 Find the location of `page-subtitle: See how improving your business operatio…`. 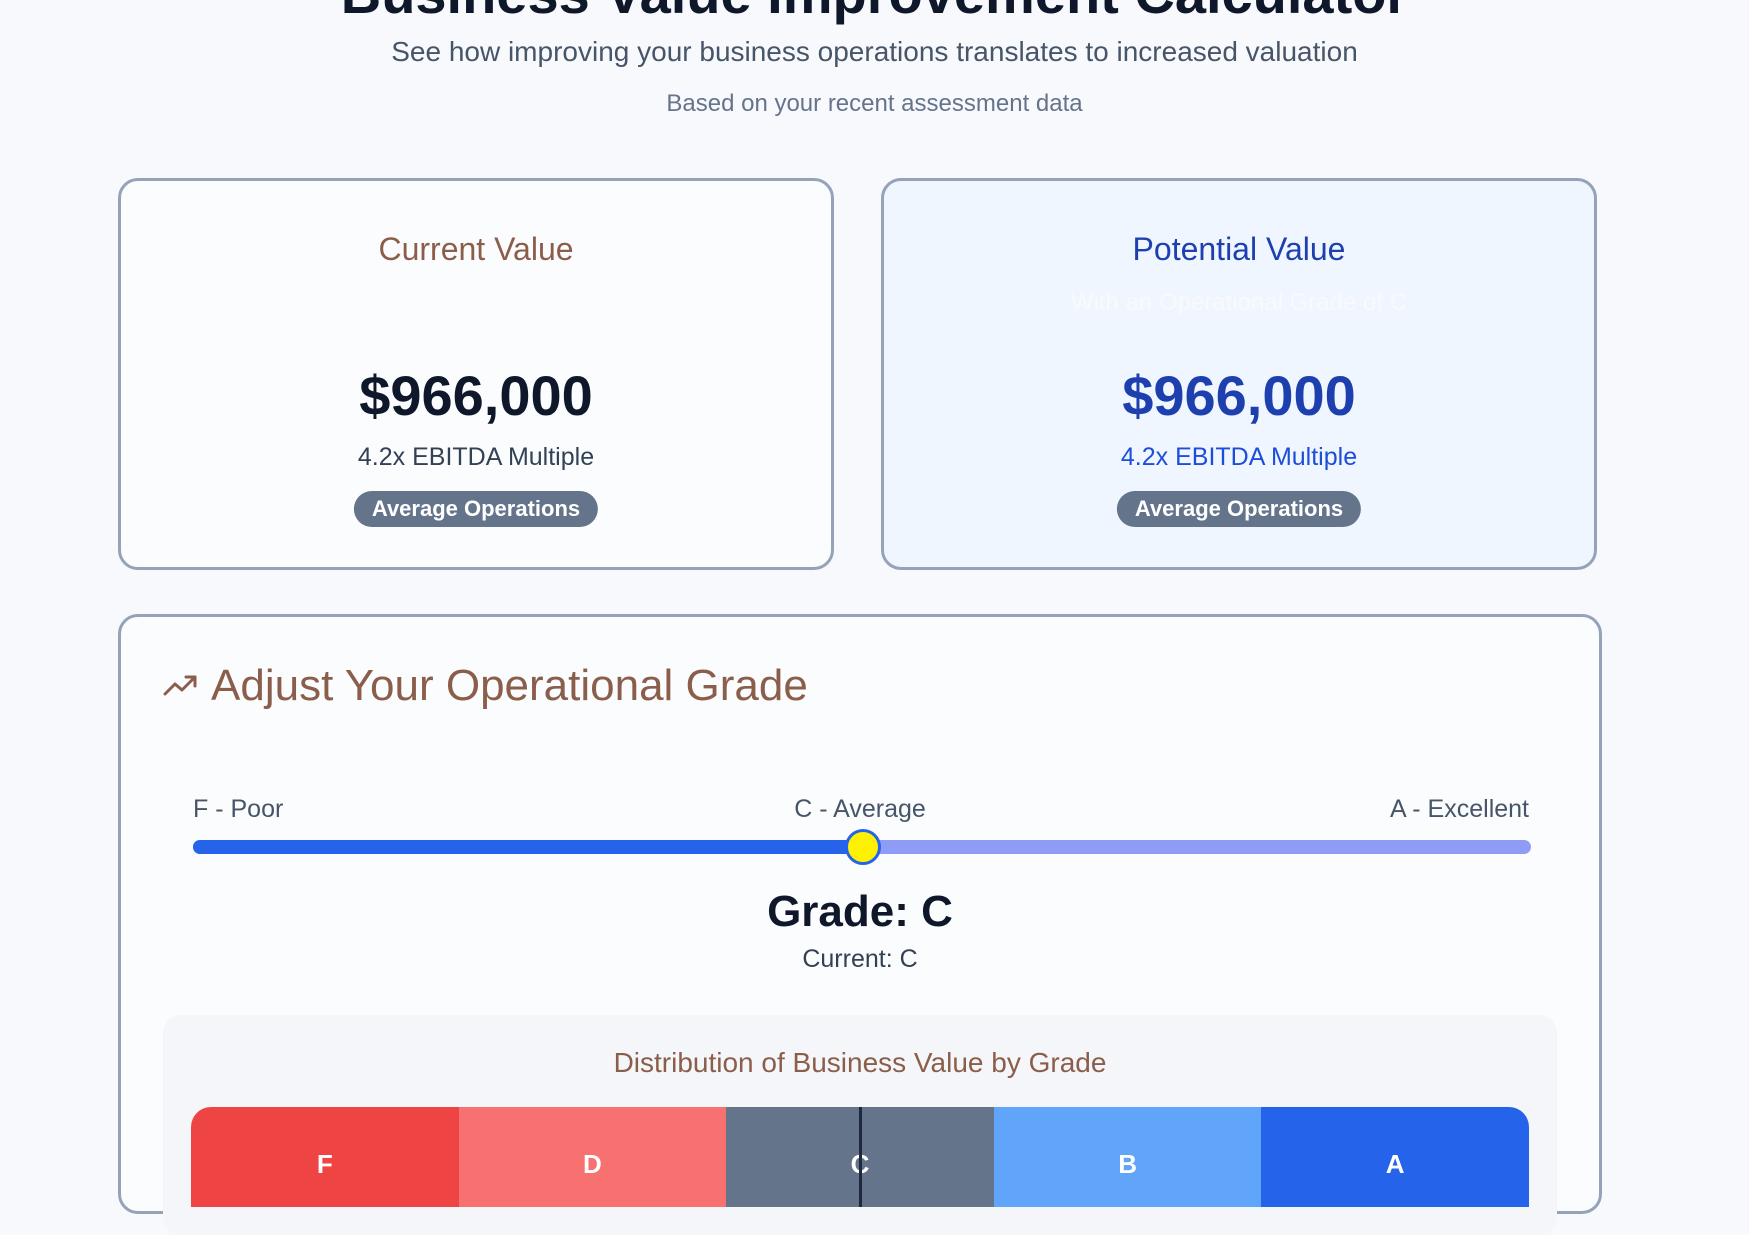

page-subtitle: See how improving your business operatio… is located at coordinates (874, 51).